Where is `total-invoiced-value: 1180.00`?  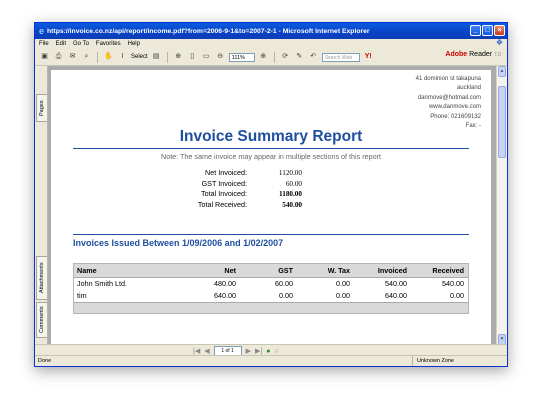
total-invoiced-value: 1180.00 is located at coordinates (290, 194).